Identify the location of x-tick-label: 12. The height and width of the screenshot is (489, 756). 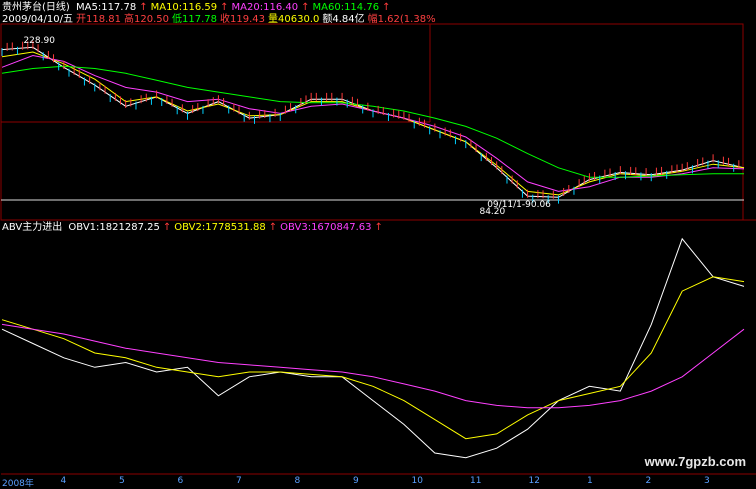
(534, 481).